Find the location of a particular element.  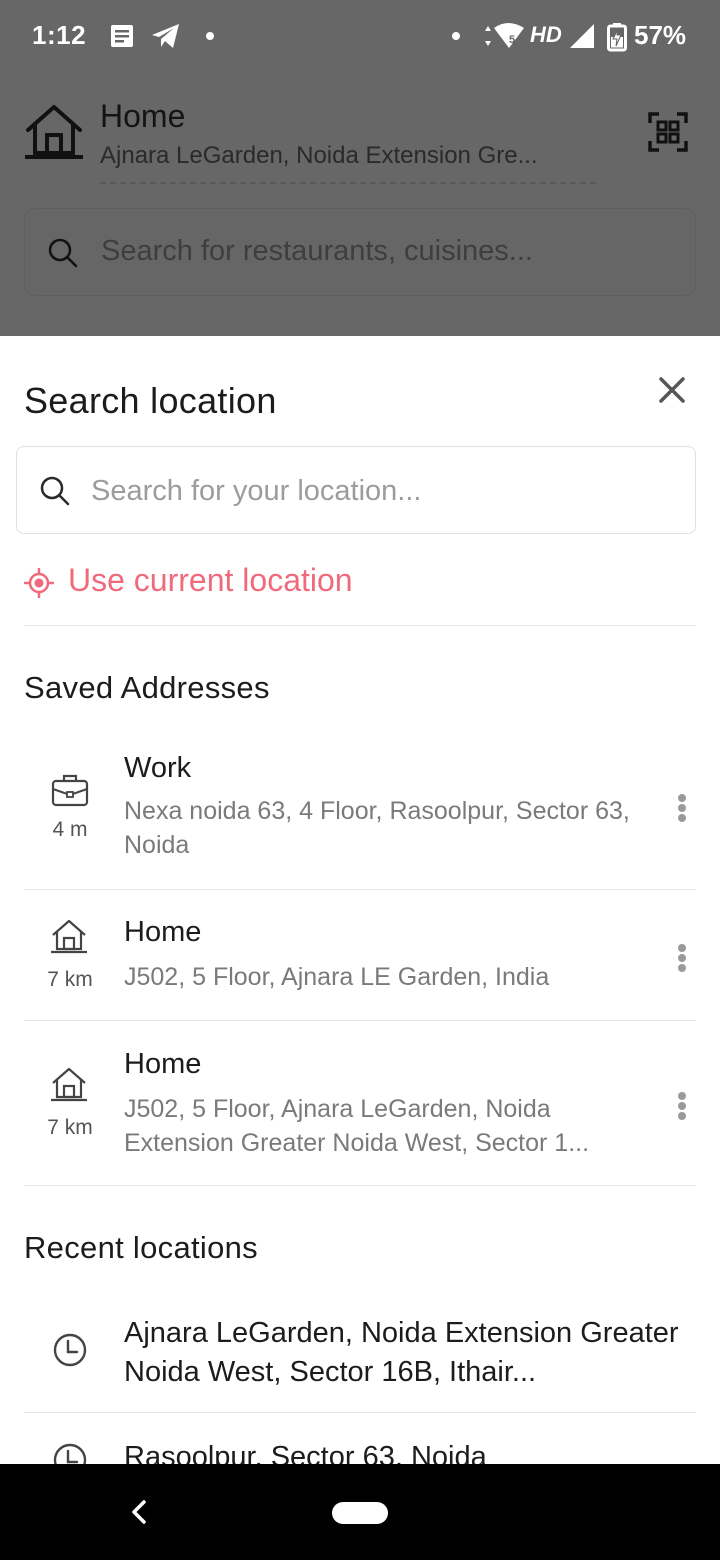

status-time: 1:12 is located at coordinates (59, 35).